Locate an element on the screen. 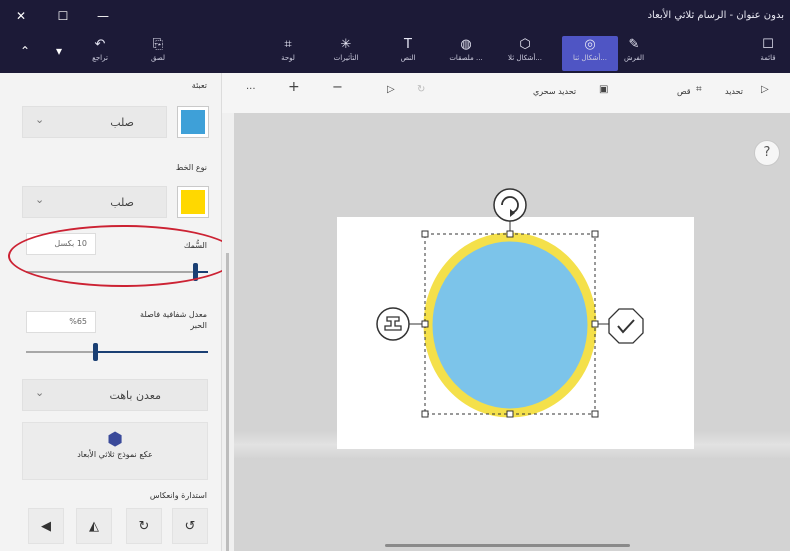 This screenshot has height=551, width=790. line-color-swatch is located at coordinates (193, 202).